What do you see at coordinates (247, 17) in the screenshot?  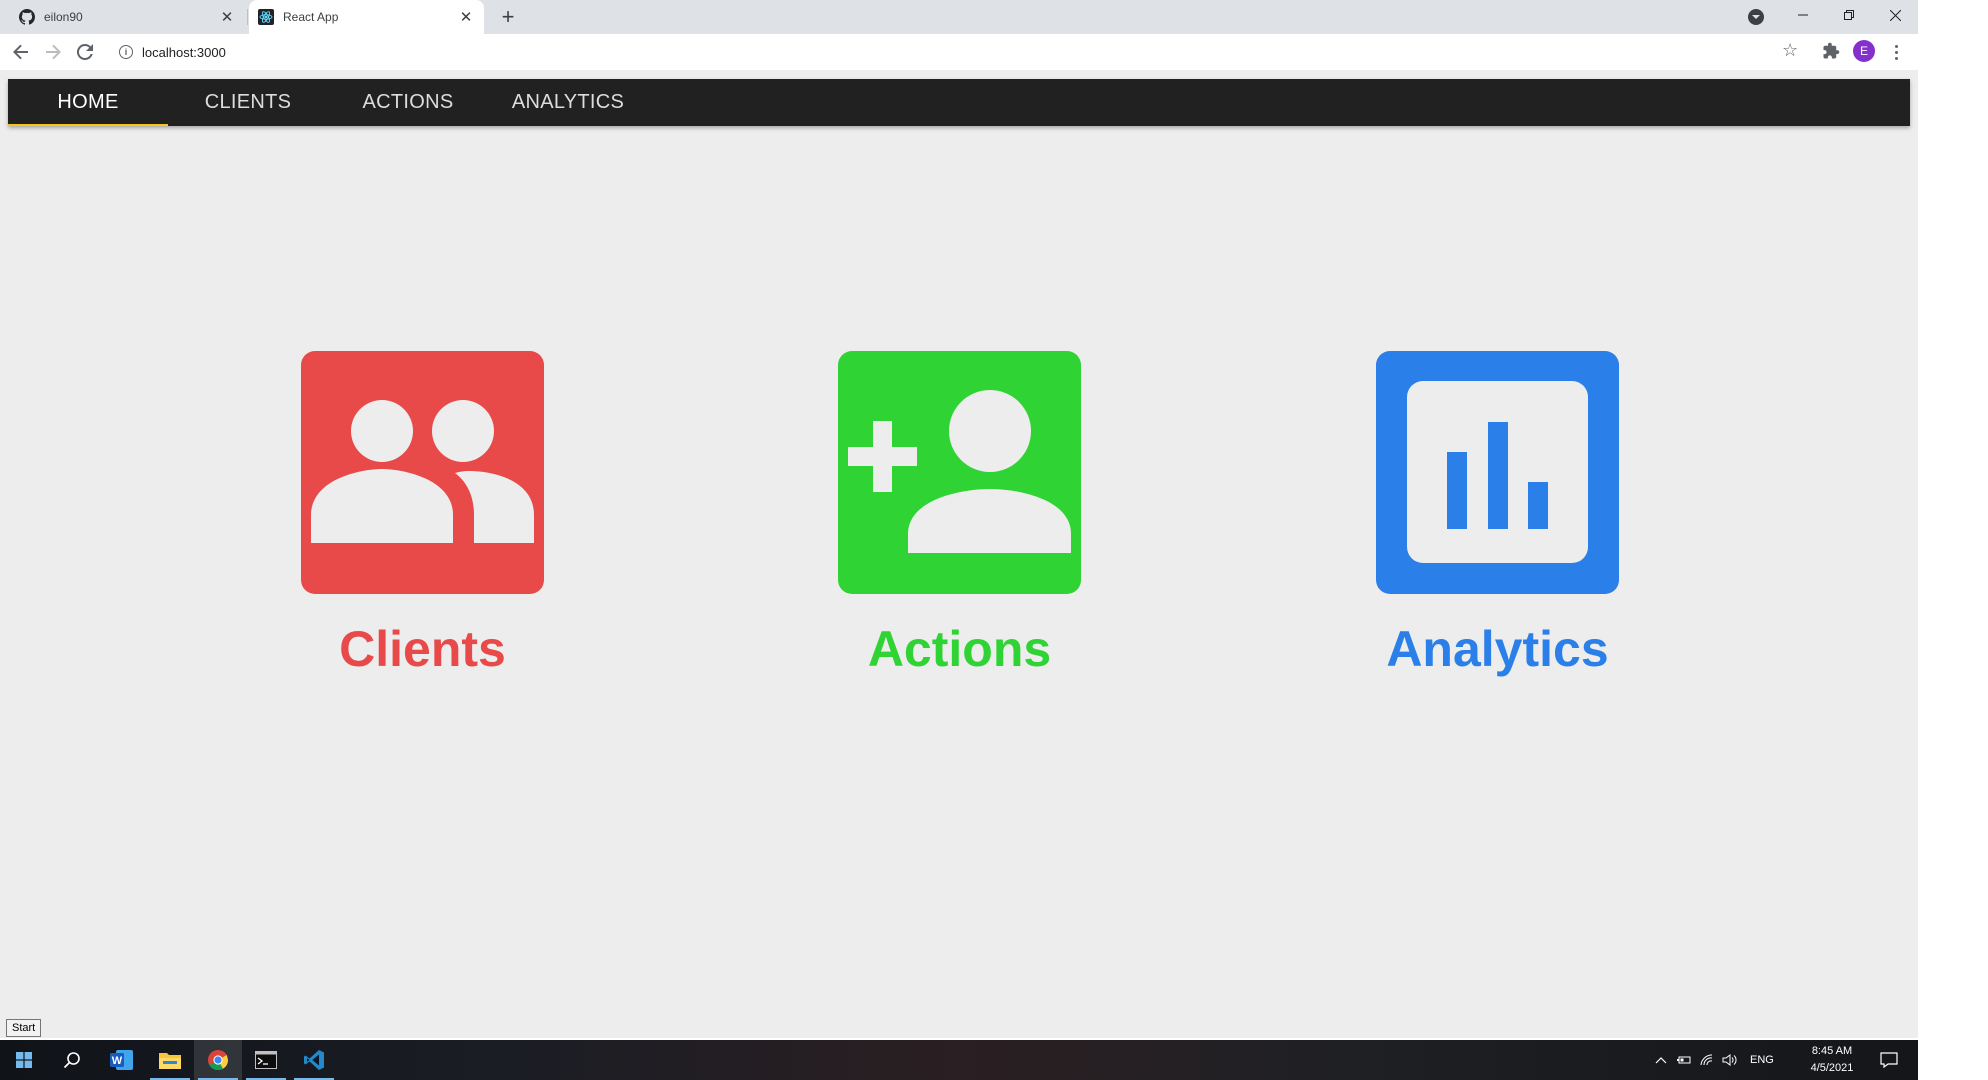 I see `tab-separator` at bounding box center [247, 17].